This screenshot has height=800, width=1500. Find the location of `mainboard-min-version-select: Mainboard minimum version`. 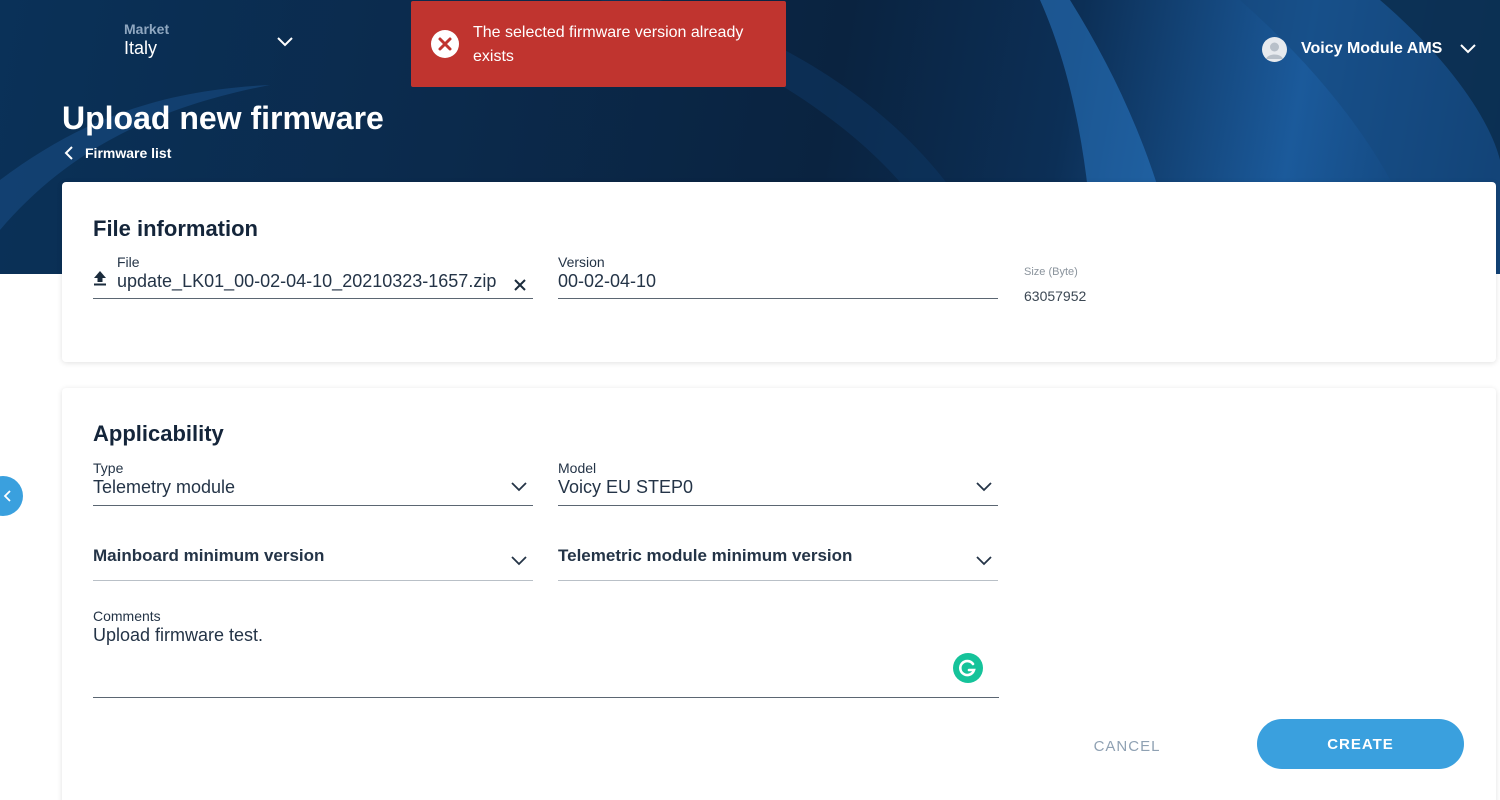

mainboard-min-version-select: Mainboard minimum version is located at coordinates (313, 563).